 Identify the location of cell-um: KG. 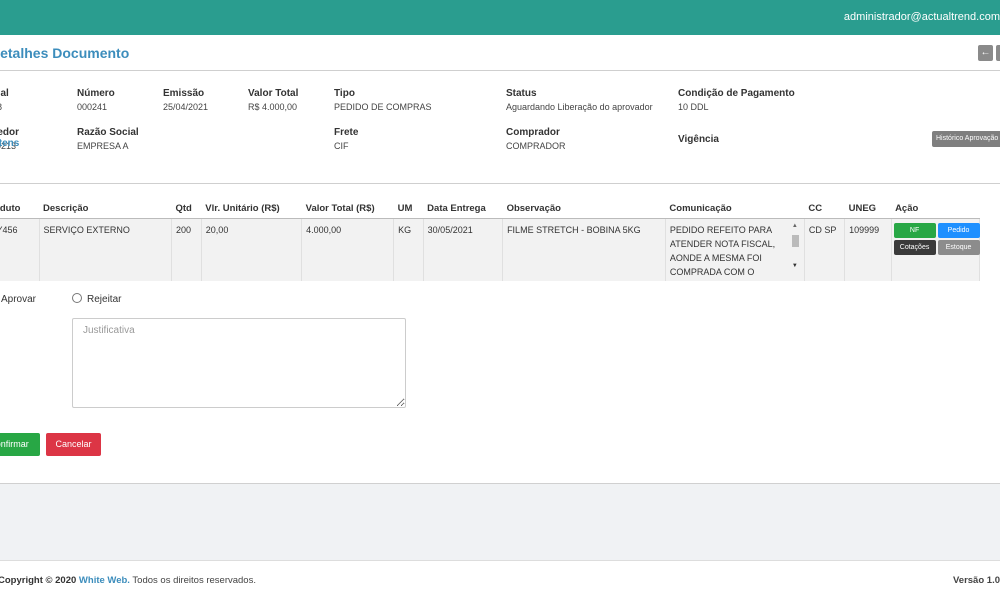
(408, 249).